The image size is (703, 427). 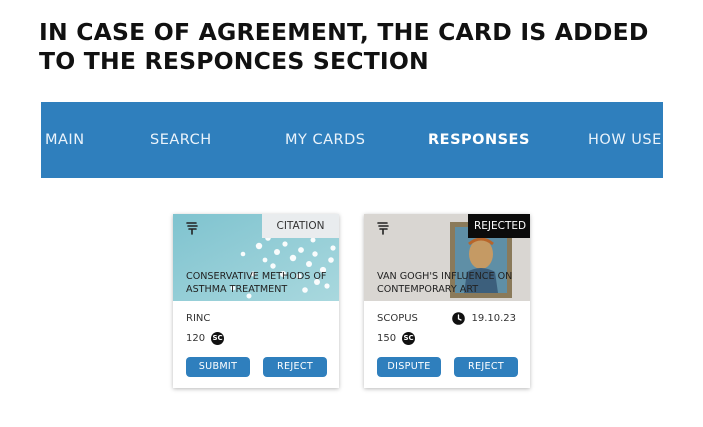 I want to click on card-price: 150 SC, so click(x=396, y=338).